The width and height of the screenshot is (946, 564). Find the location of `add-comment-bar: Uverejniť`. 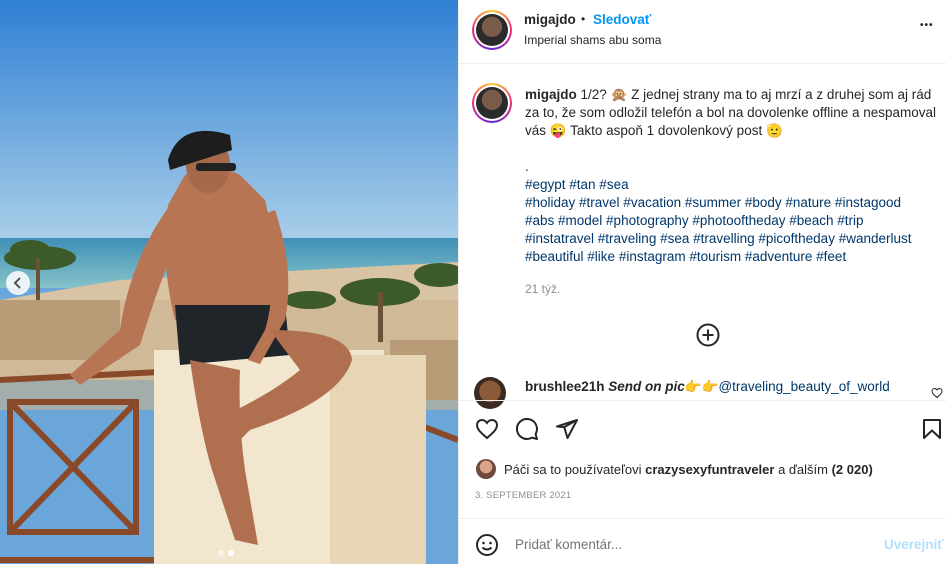

add-comment-bar: Uverejniť is located at coordinates (702, 541).